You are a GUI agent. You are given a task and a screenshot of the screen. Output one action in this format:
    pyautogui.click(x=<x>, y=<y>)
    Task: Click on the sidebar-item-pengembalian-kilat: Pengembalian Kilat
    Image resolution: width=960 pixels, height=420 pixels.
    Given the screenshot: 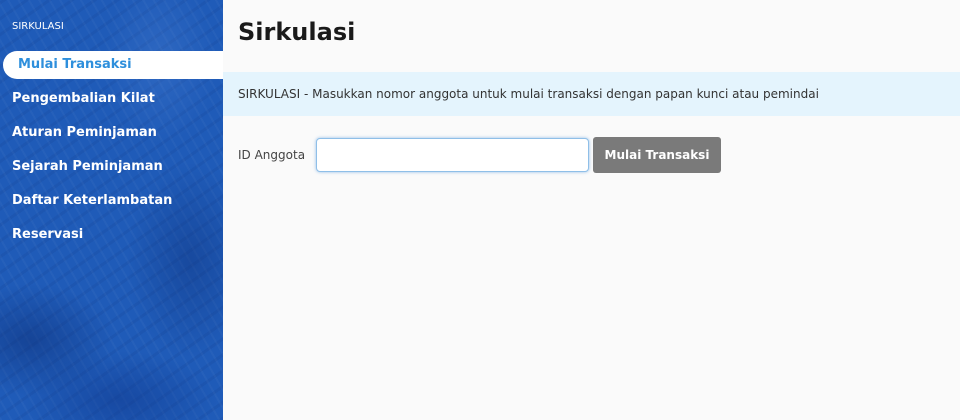 What is the action you would take?
    pyautogui.click(x=111, y=99)
    